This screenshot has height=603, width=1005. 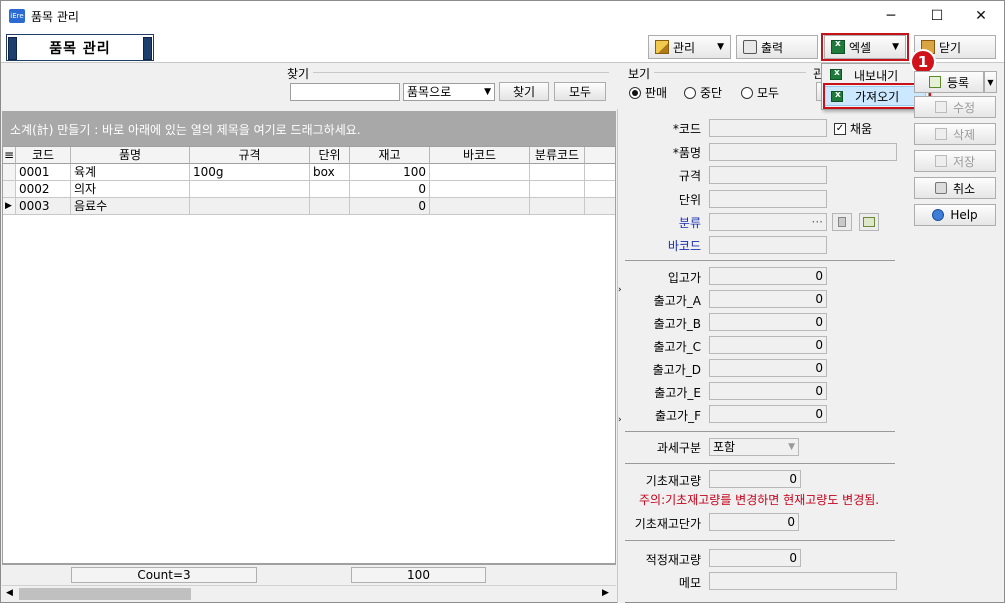 What do you see at coordinates (853, 128) in the screenshot?
I see `use-checkbox: ✓ 채움` at bounding box center [853, 128].